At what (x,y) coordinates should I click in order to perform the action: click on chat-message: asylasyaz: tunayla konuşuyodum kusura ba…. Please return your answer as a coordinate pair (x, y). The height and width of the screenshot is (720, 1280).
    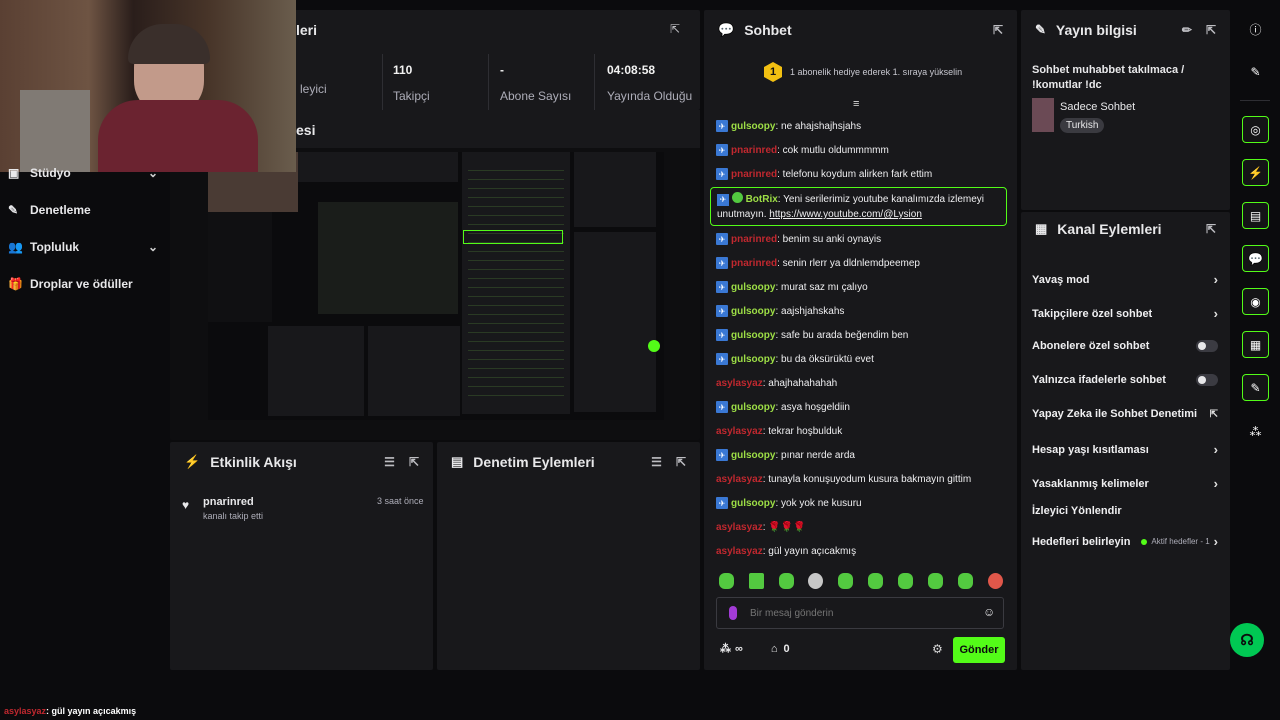
    Looking at the image, I should click on (843, 479).